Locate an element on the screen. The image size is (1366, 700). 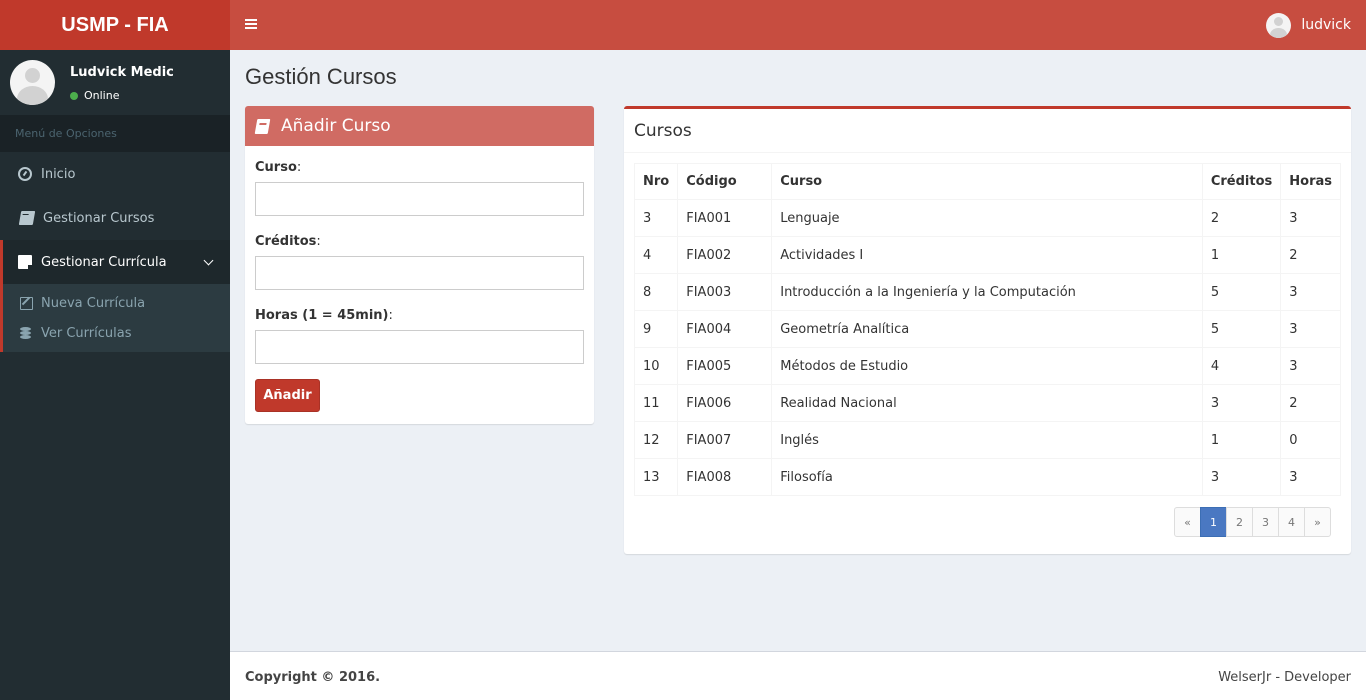
cell-nro: 9 is located at coordinates (656, 329).